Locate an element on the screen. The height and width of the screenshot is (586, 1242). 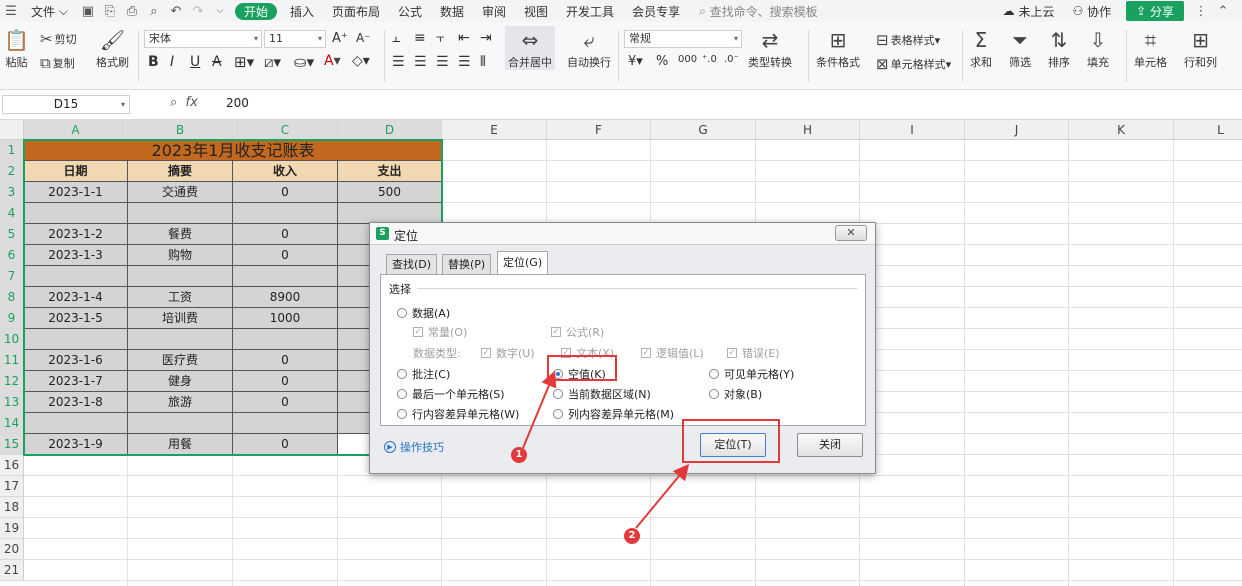
radio-comment: 批注(C) is located at coordinates (423, 374).